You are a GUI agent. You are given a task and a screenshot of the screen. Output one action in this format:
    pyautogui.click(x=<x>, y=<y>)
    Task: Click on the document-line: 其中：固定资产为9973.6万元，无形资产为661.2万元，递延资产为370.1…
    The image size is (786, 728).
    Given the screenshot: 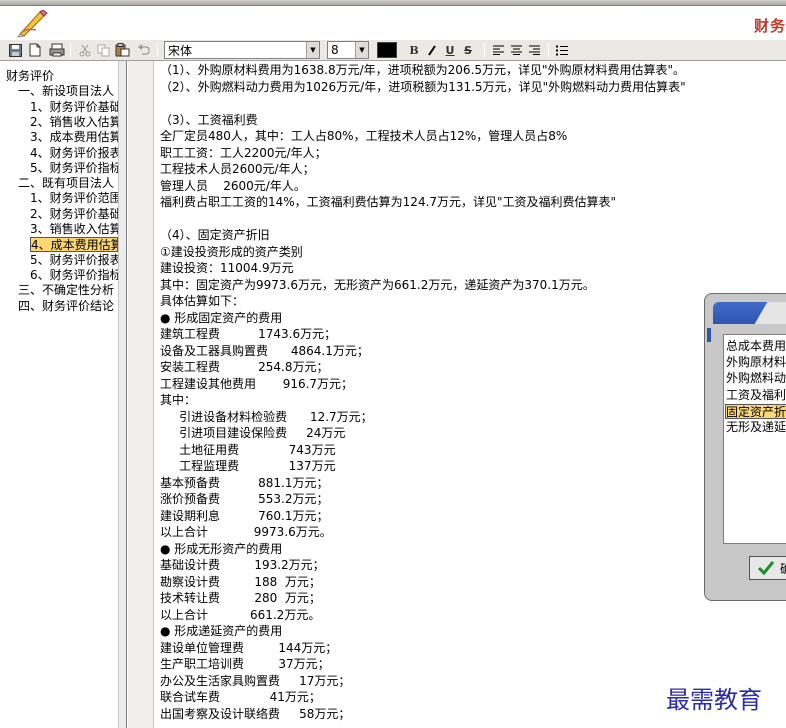 What is the action you would take?
    pyautogui.click(x=377, y=284)
    